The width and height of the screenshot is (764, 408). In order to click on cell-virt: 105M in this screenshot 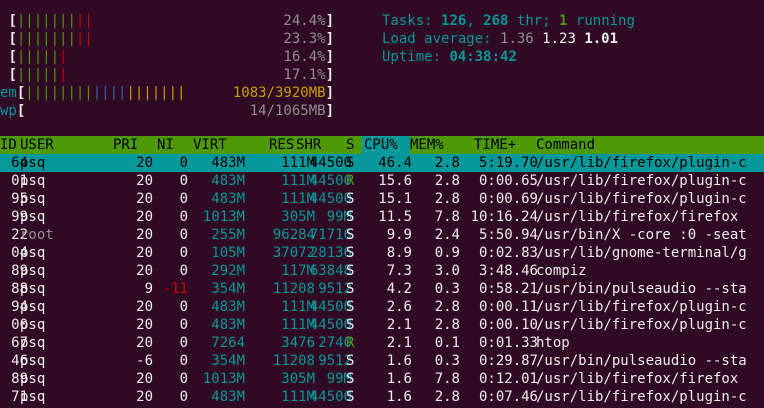, I will do `click(228, 253)`.